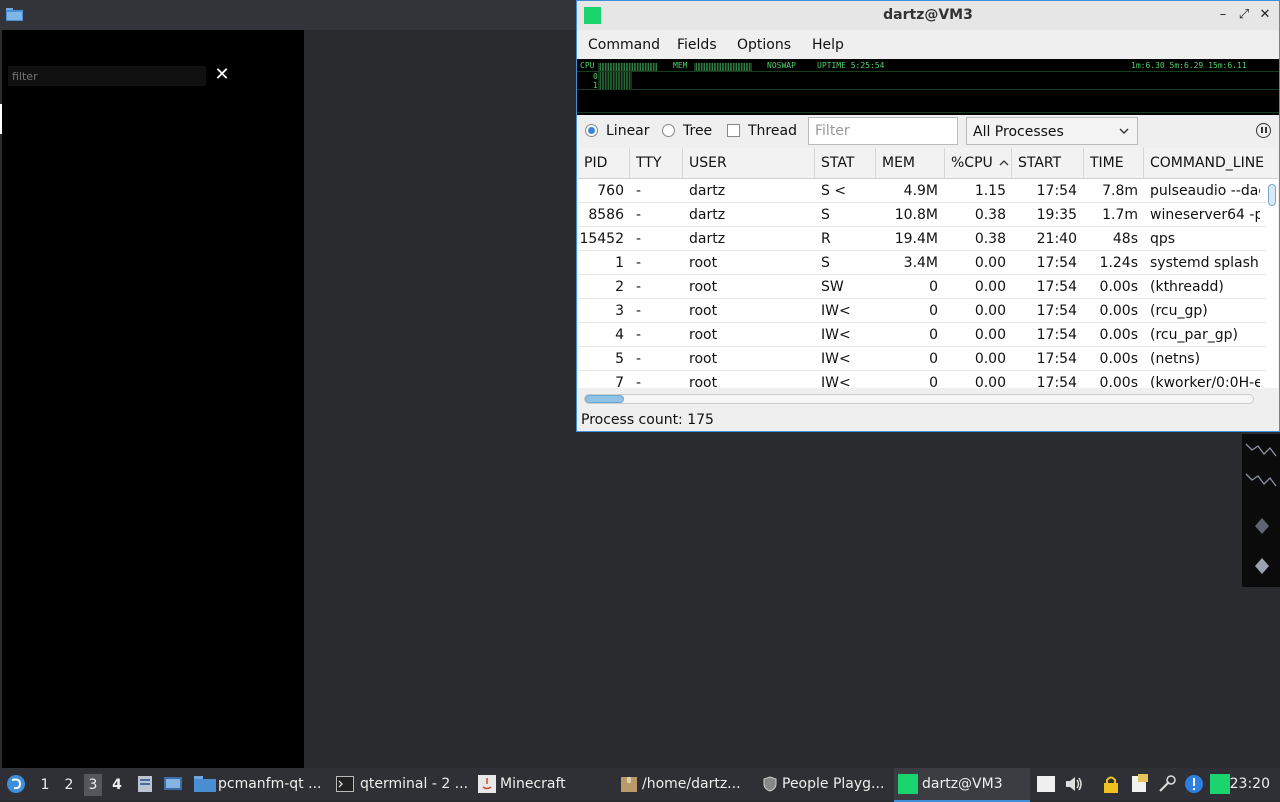 Image resolution: width=1280 pixels, height=802 pixels. Describe the element at coordinates (1205, 191) in the screenshot. I see `cell-command-line: pulseaudio --daemonize` at that location.